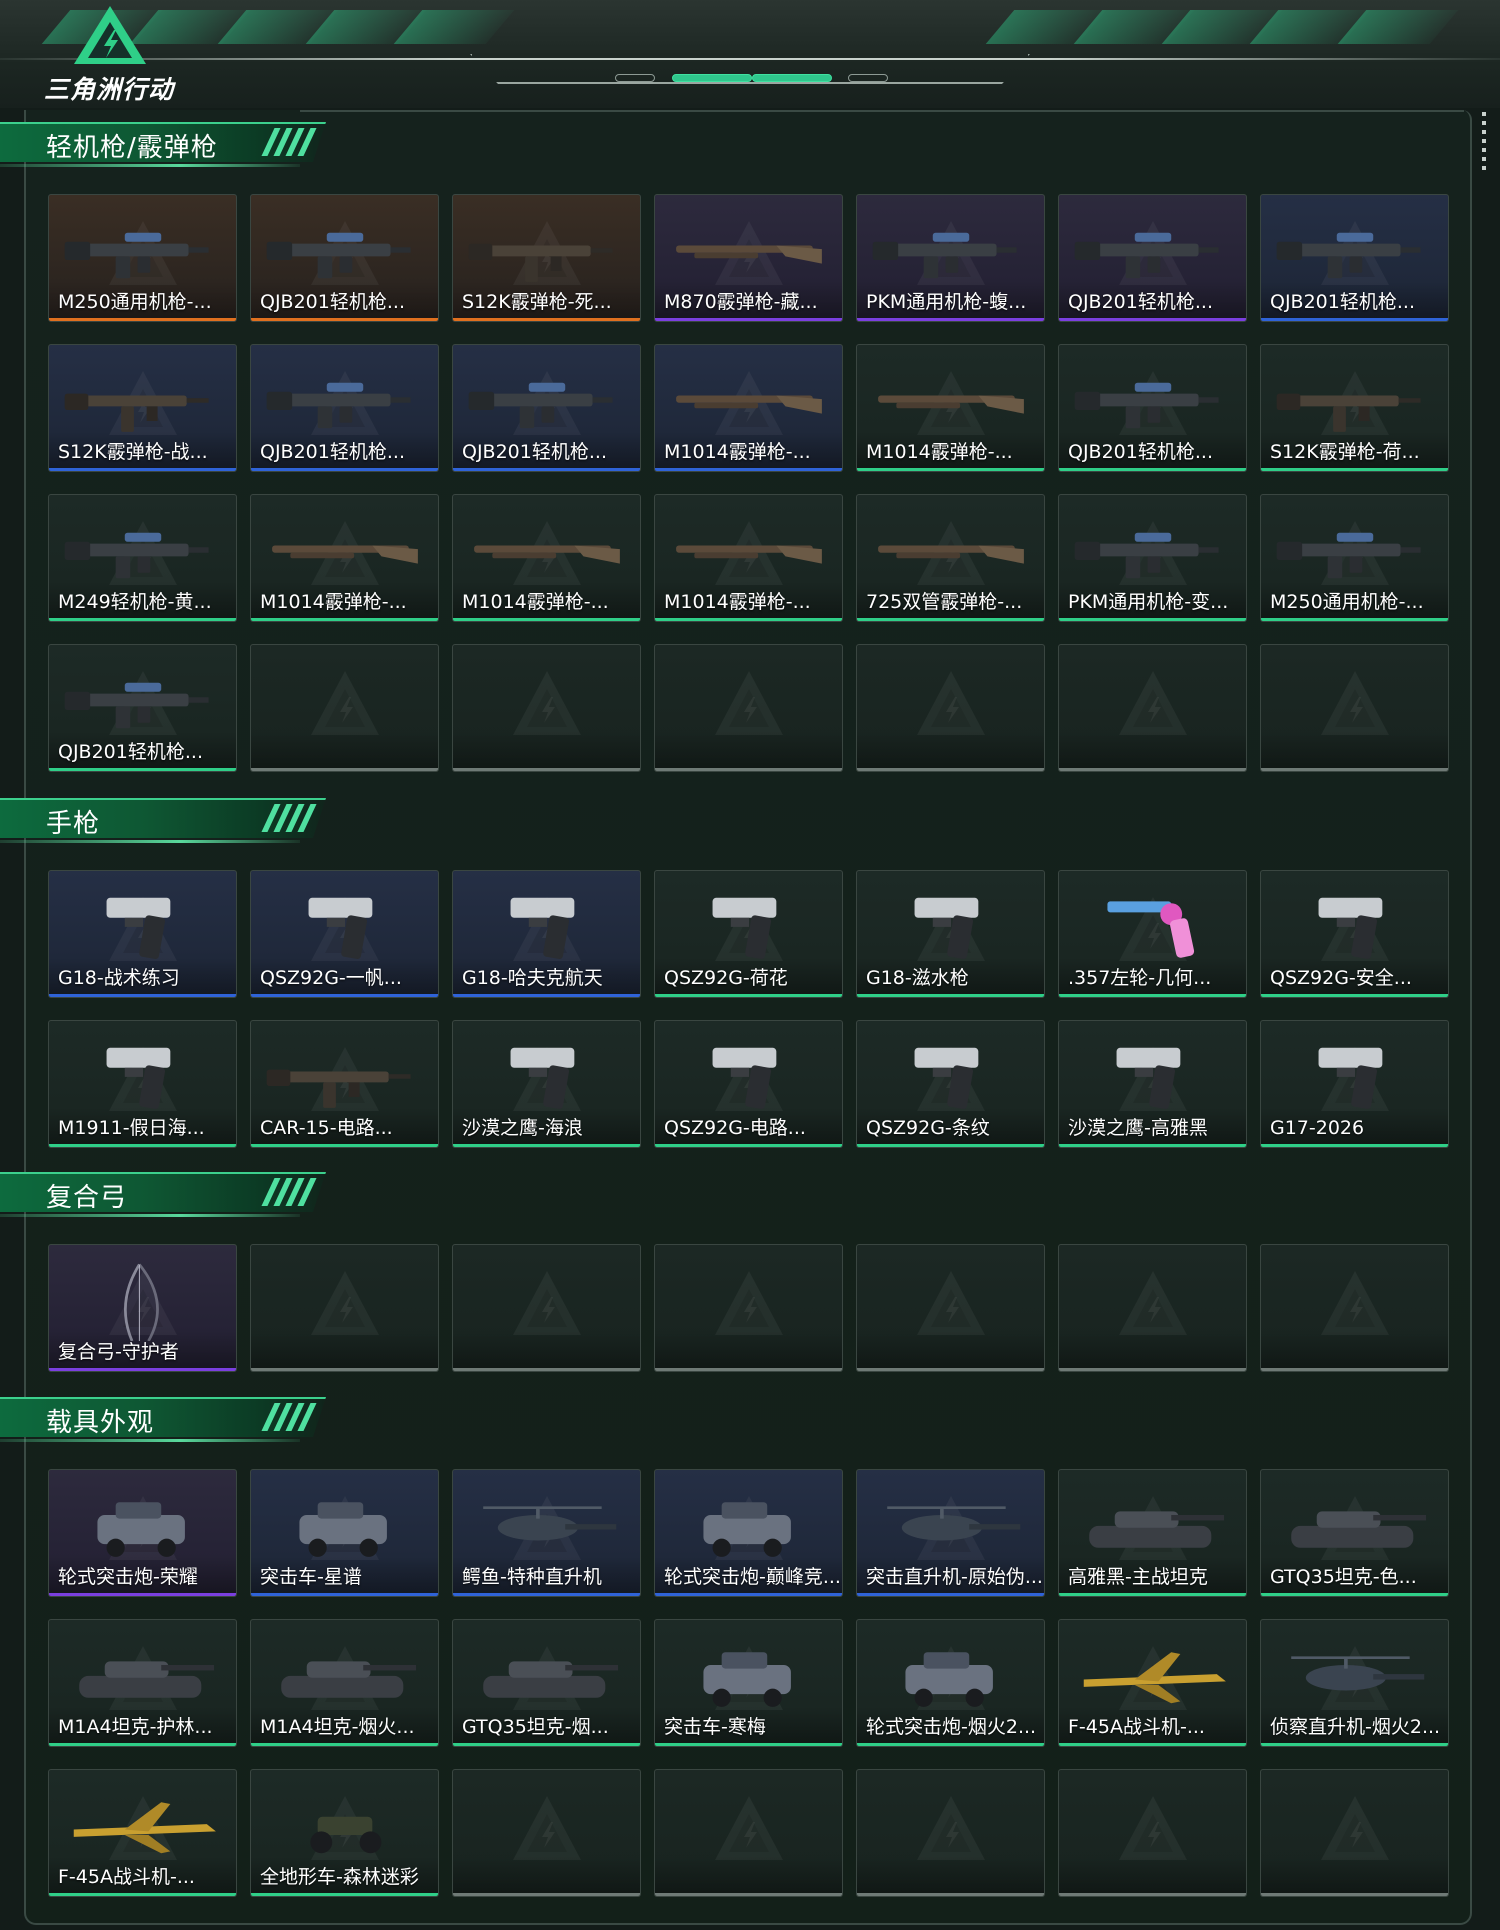  I want to click on skin-card: G18-战术练习, so click(142, 934).